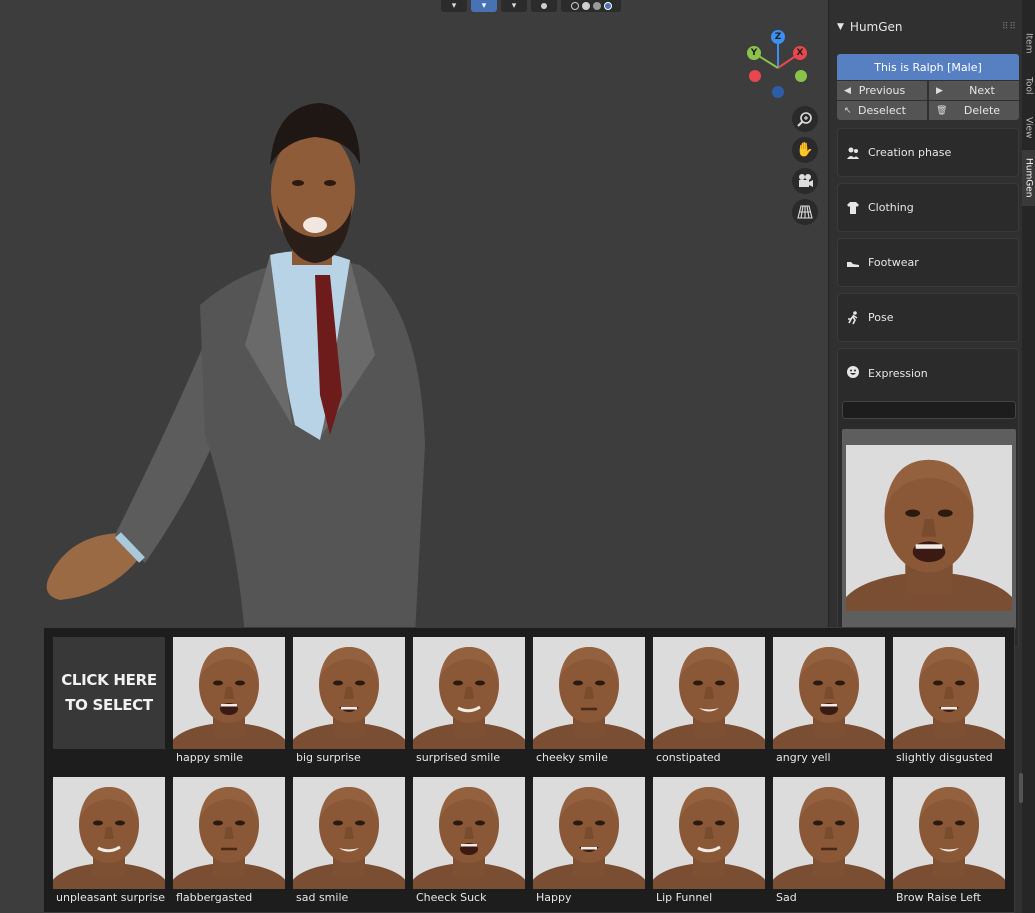 The height and width of the screenshot is (913, 1035). I want to click on expression-thumbnail: Cheeck Suck, so click(469, 842).